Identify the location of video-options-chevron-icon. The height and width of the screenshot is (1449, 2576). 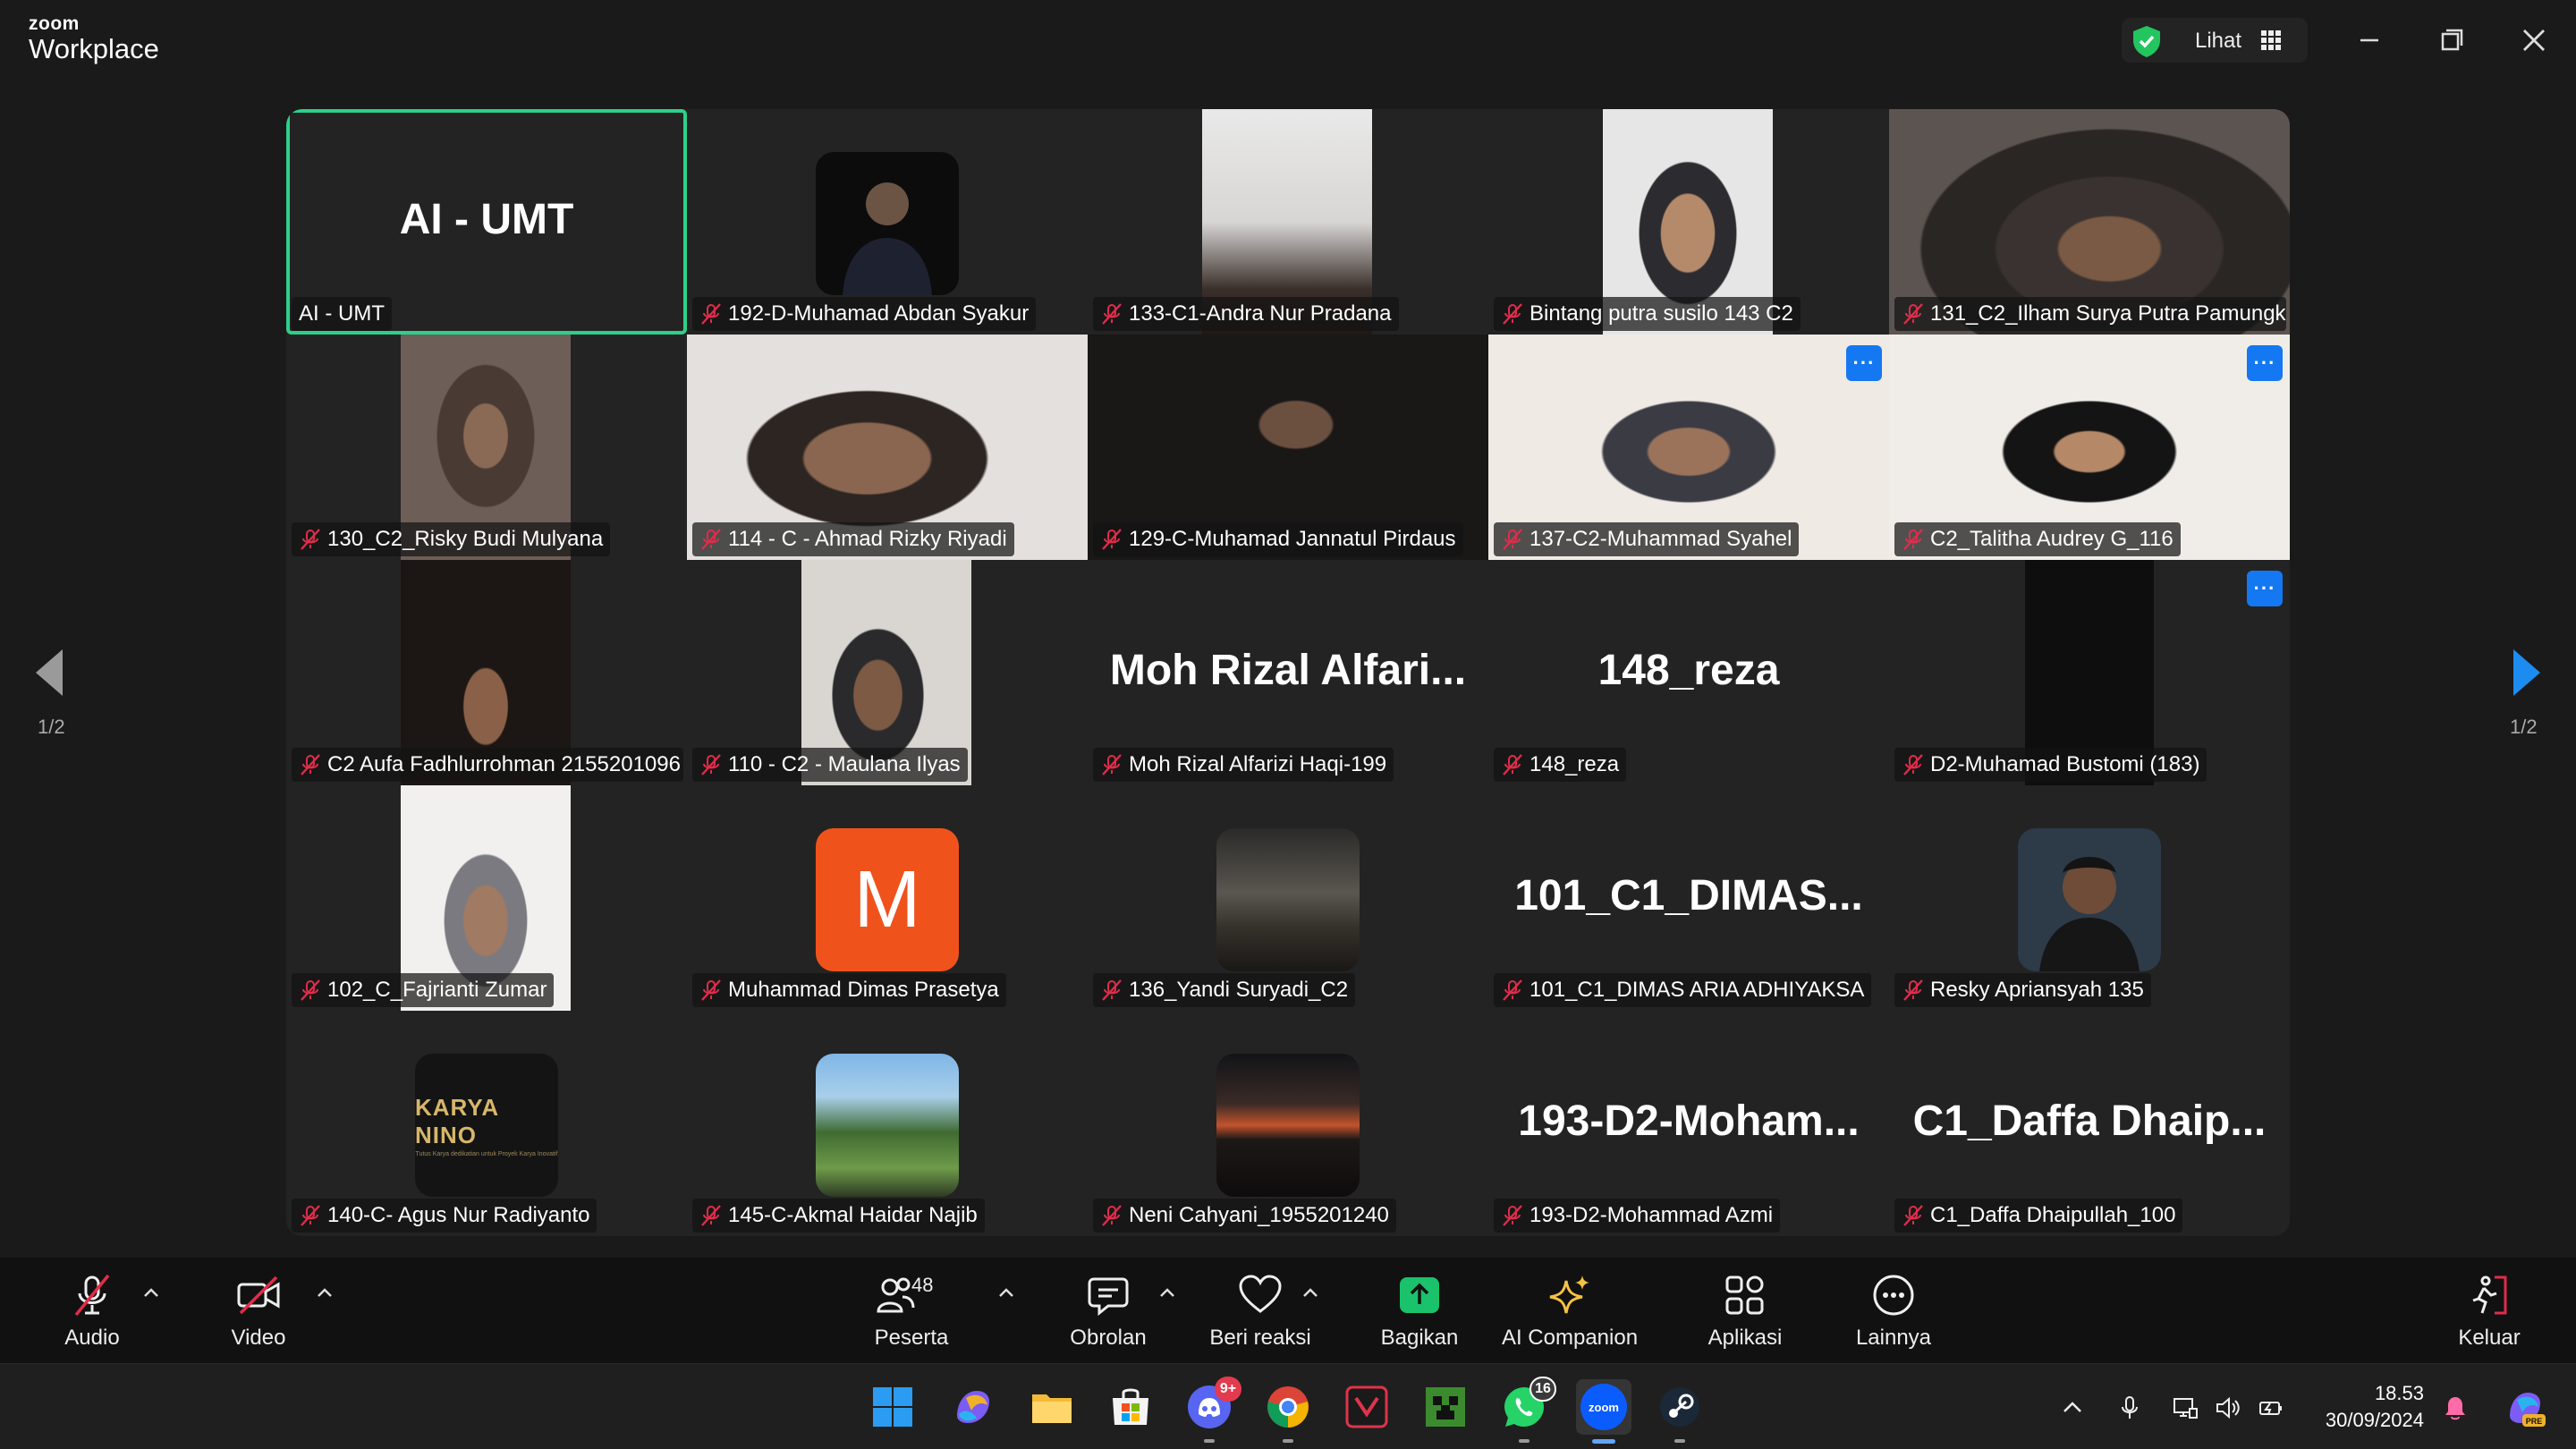
(325, 1292).